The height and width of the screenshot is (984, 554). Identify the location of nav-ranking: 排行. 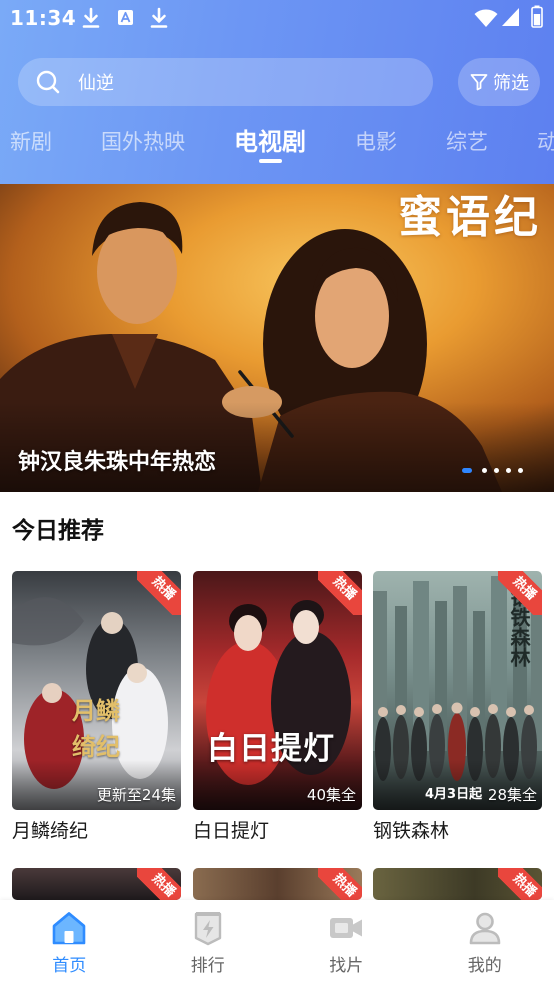
(208, 942).